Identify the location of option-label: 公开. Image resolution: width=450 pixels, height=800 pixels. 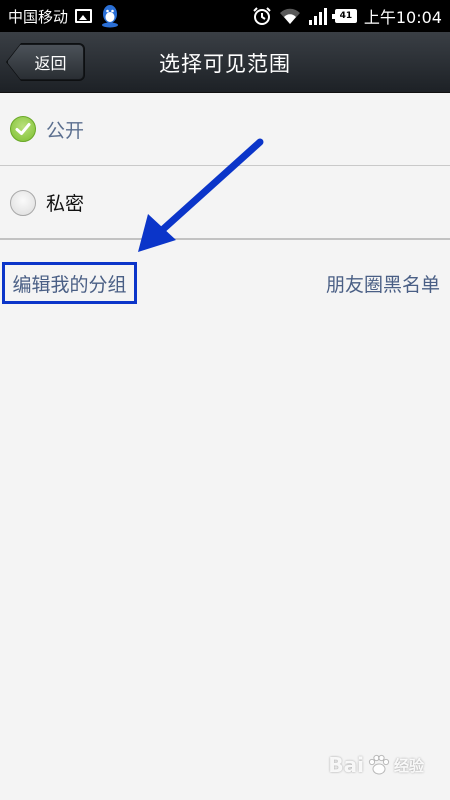
(65, 130).